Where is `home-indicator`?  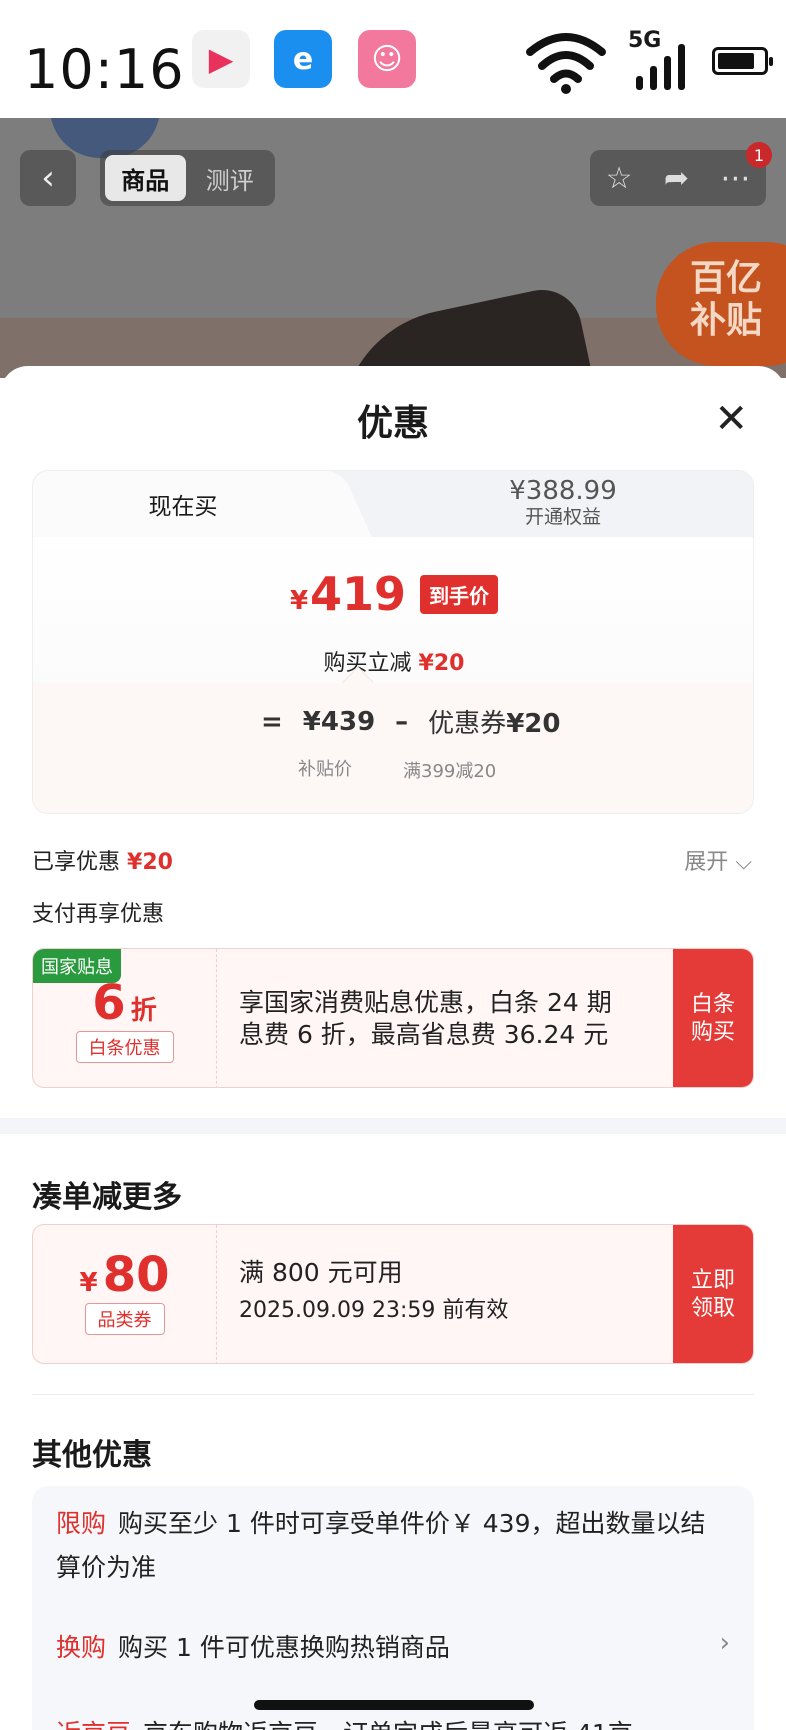
home-indicator is located at coordinates (394, 1705).